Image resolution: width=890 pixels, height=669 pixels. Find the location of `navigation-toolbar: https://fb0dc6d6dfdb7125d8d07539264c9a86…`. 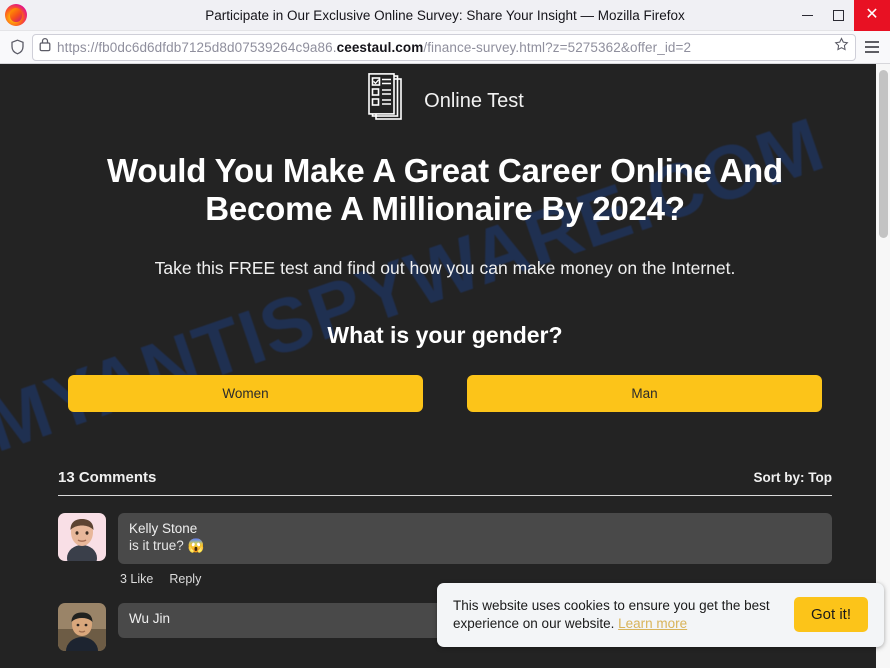

navigation-toolbar: https://fb0dc6d6dfdb7125d8d07539264c9a86… is located at coordinates (445, 47).